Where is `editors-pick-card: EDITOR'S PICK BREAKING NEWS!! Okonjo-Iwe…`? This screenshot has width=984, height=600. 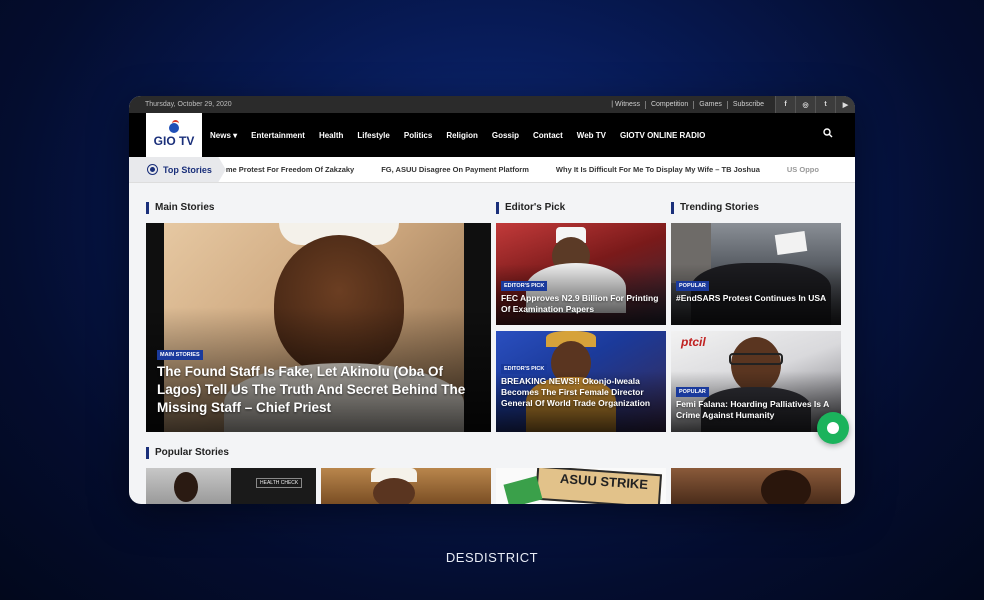 editors-pick-card: EDITOR'S PICK BREAKING NEWS!! Okonjo-Iwe… is located at coordinates (581, 381).